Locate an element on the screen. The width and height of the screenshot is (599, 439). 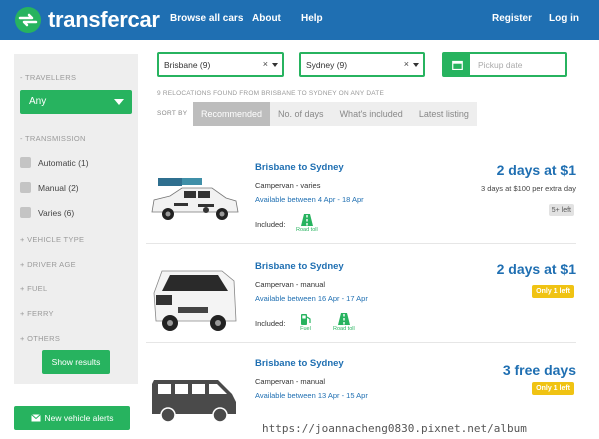
transmission-option-automatic: Automatic (1) is located at coordinates (54, 162).